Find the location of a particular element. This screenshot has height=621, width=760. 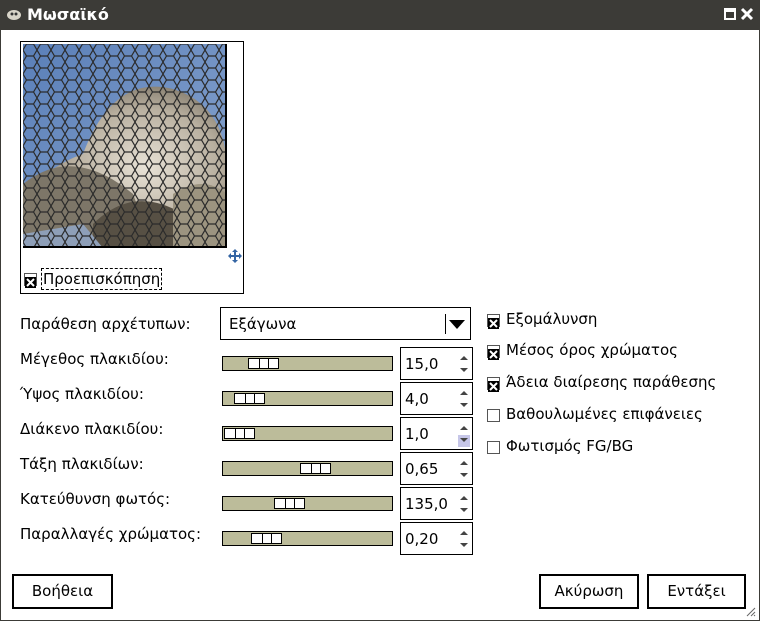

tiling-combo: Εξάγωνα is located at coordinates (345, 323).